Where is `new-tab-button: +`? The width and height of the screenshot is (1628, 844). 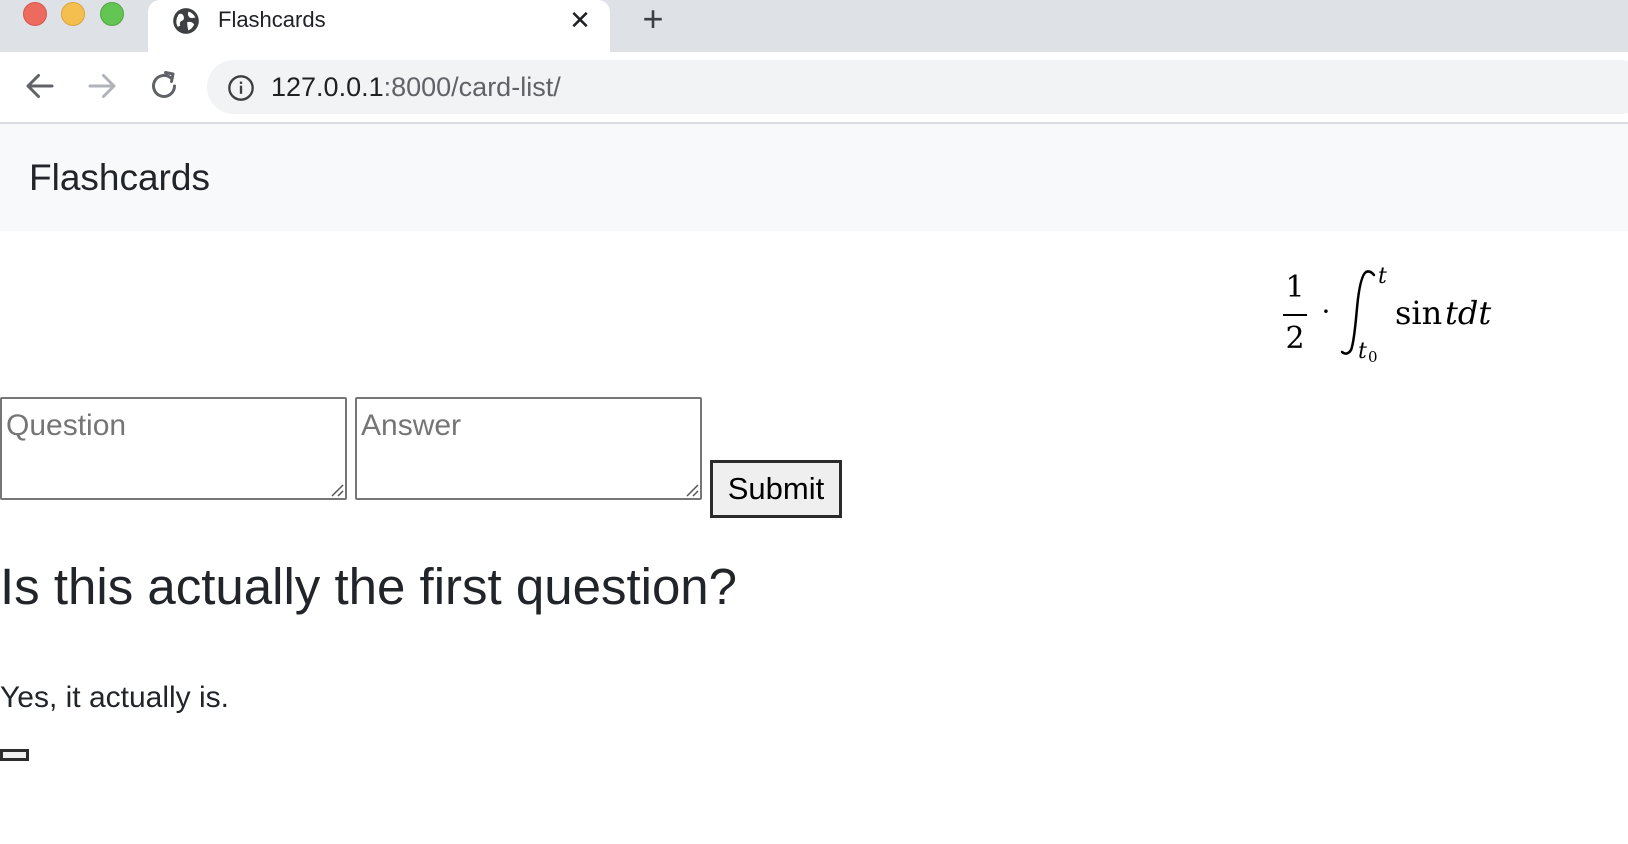
new-tab-button: + is located at coordinates (653, 19).